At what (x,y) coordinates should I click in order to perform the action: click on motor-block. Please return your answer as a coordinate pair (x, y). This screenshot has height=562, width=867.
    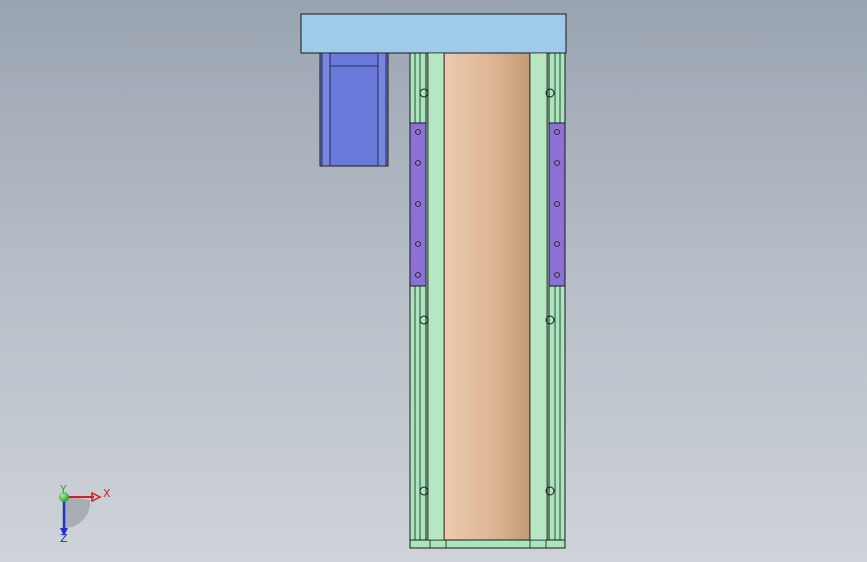
    Looking at the image, I should click on (354, 109).